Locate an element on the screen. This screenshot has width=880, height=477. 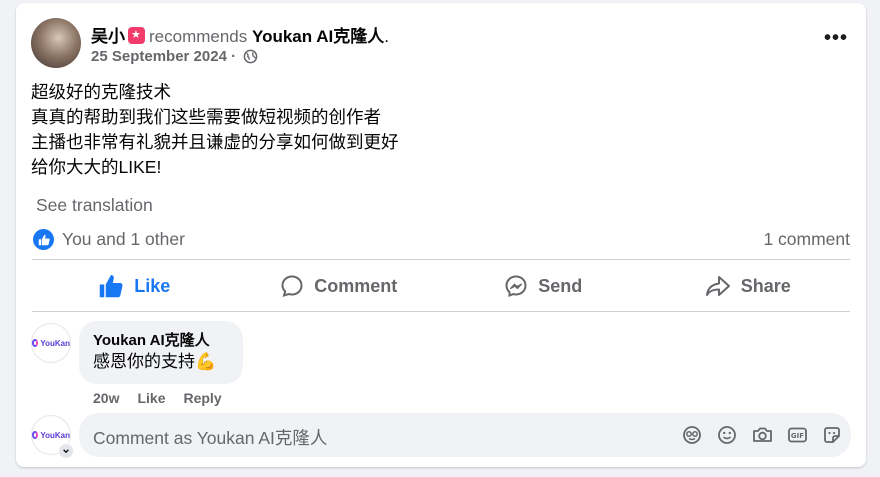
commenter-avatar: YouKan is located at coordinates (51, 343).